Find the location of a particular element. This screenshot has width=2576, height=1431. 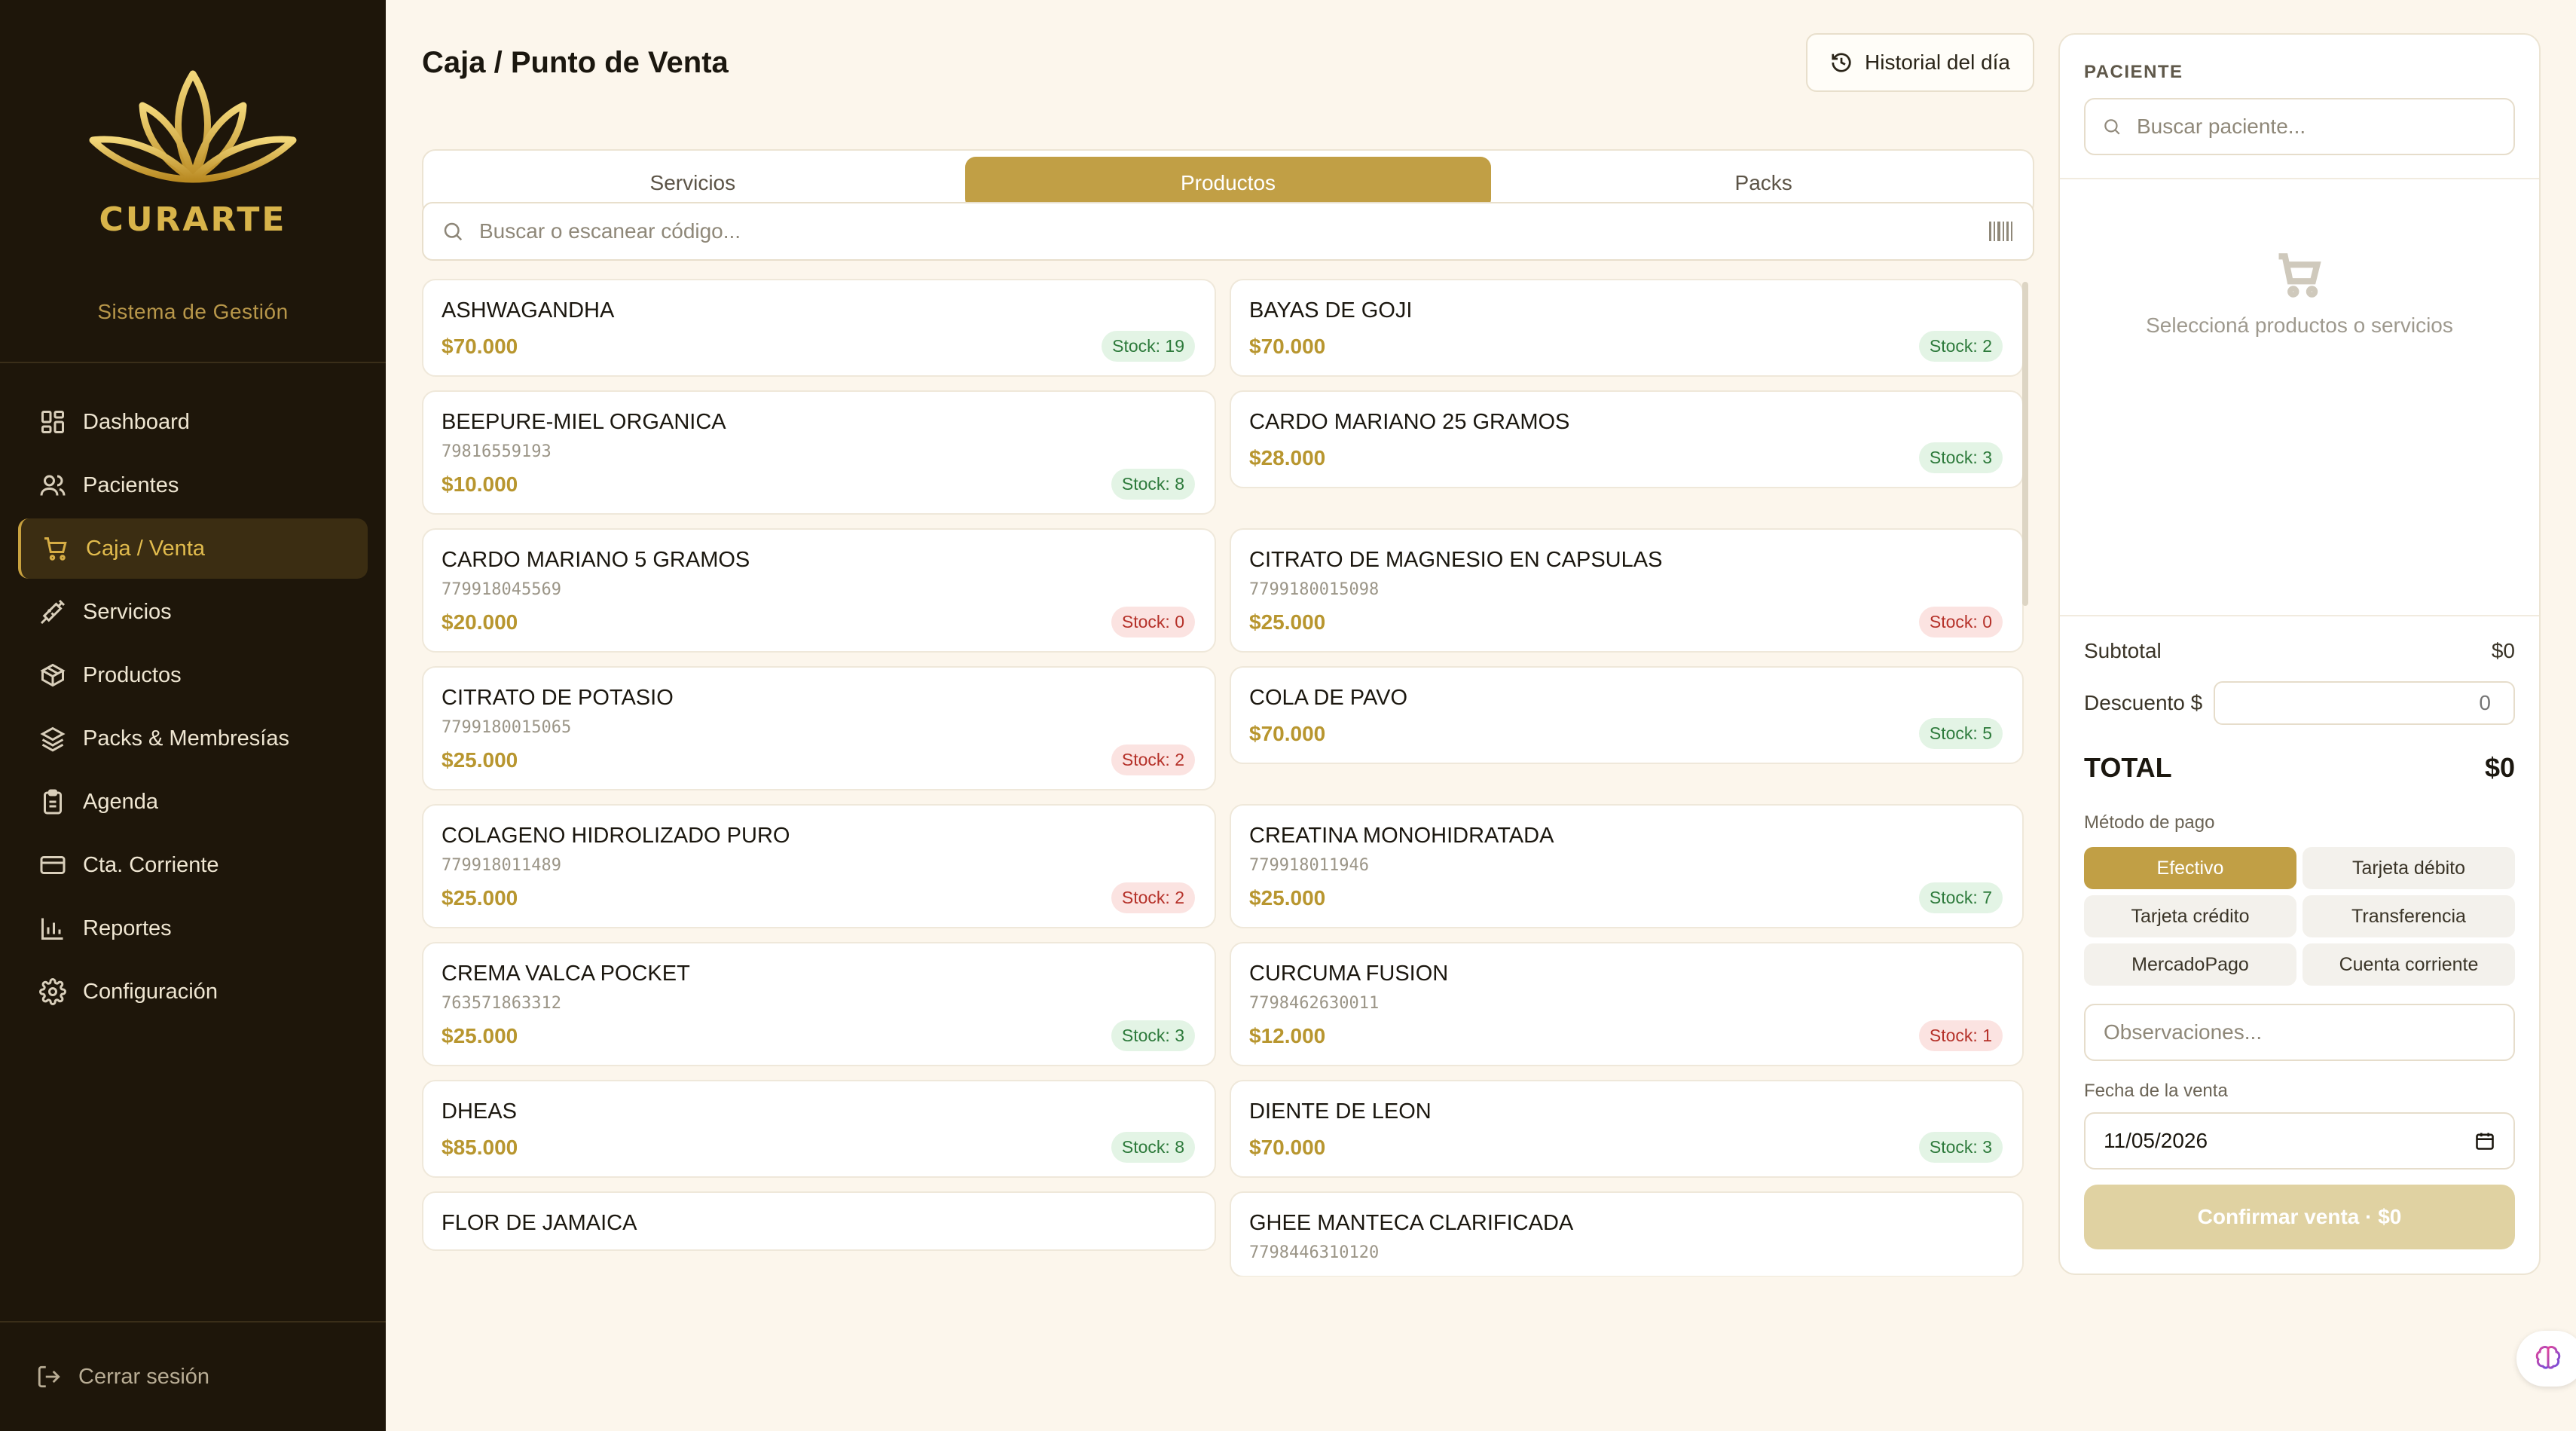

product-card: GHEE MANTECA CLARIFICADA 7798446310120 is located at coordinates (1627, 1234).